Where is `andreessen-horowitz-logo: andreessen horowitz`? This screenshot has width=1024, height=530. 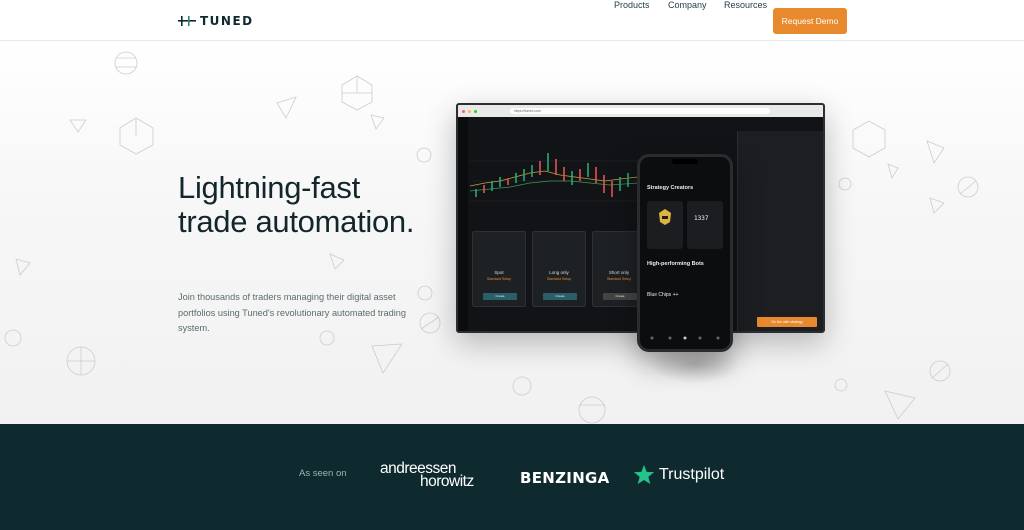
andreessen-horowitz-logo: andreessen horowitz is located at coordinates (427, 475).